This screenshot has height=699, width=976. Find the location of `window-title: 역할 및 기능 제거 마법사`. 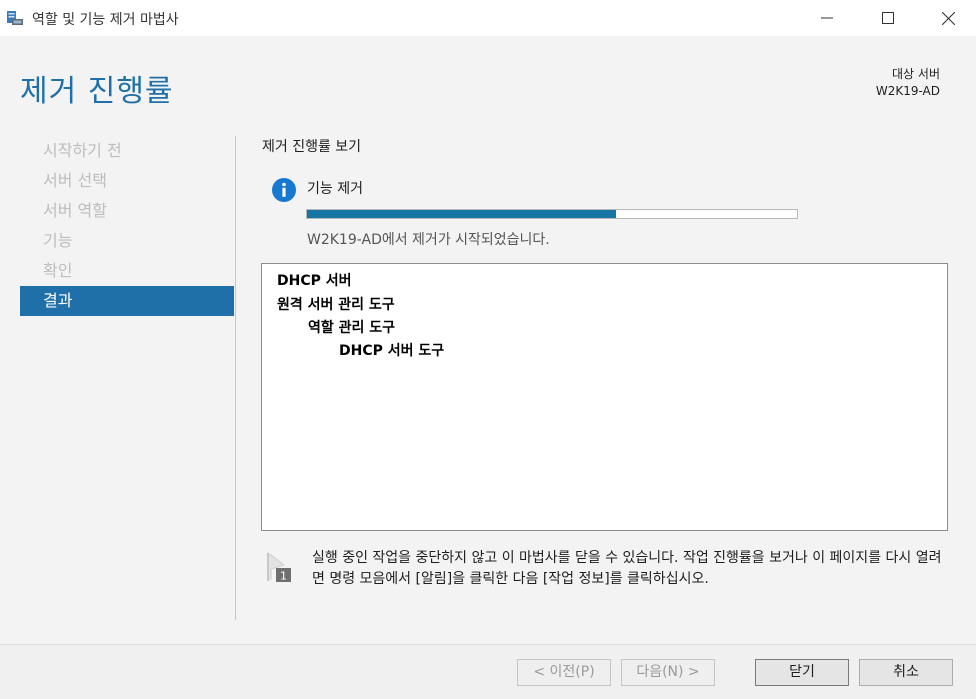

window-title: 역할 및 기능 제거 마법사 is located at coordinates (105, 20).